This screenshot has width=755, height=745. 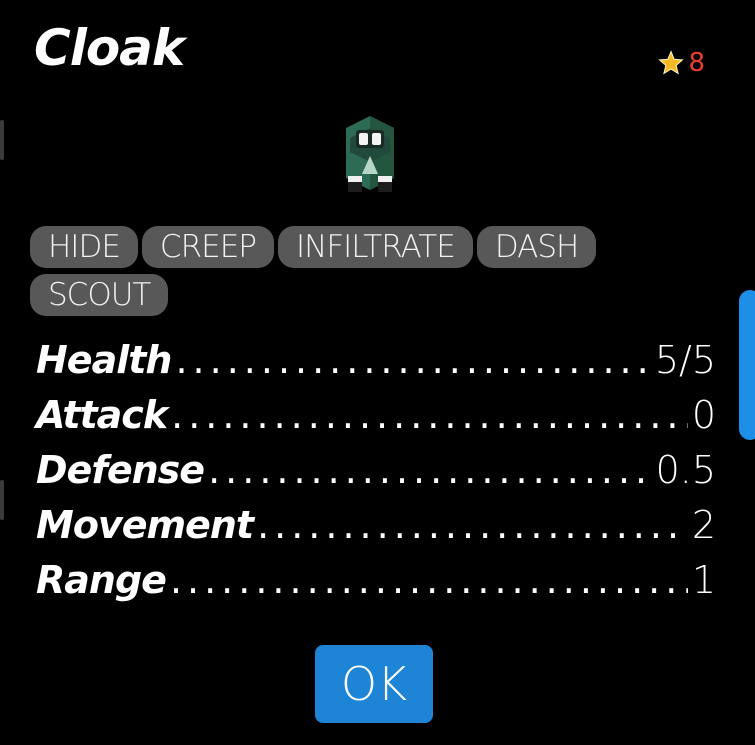 What do you see at coordinates (536, 247) in the screenshot?
I see `skill-tag-dash: DASH` at bounding box center [536, 247].